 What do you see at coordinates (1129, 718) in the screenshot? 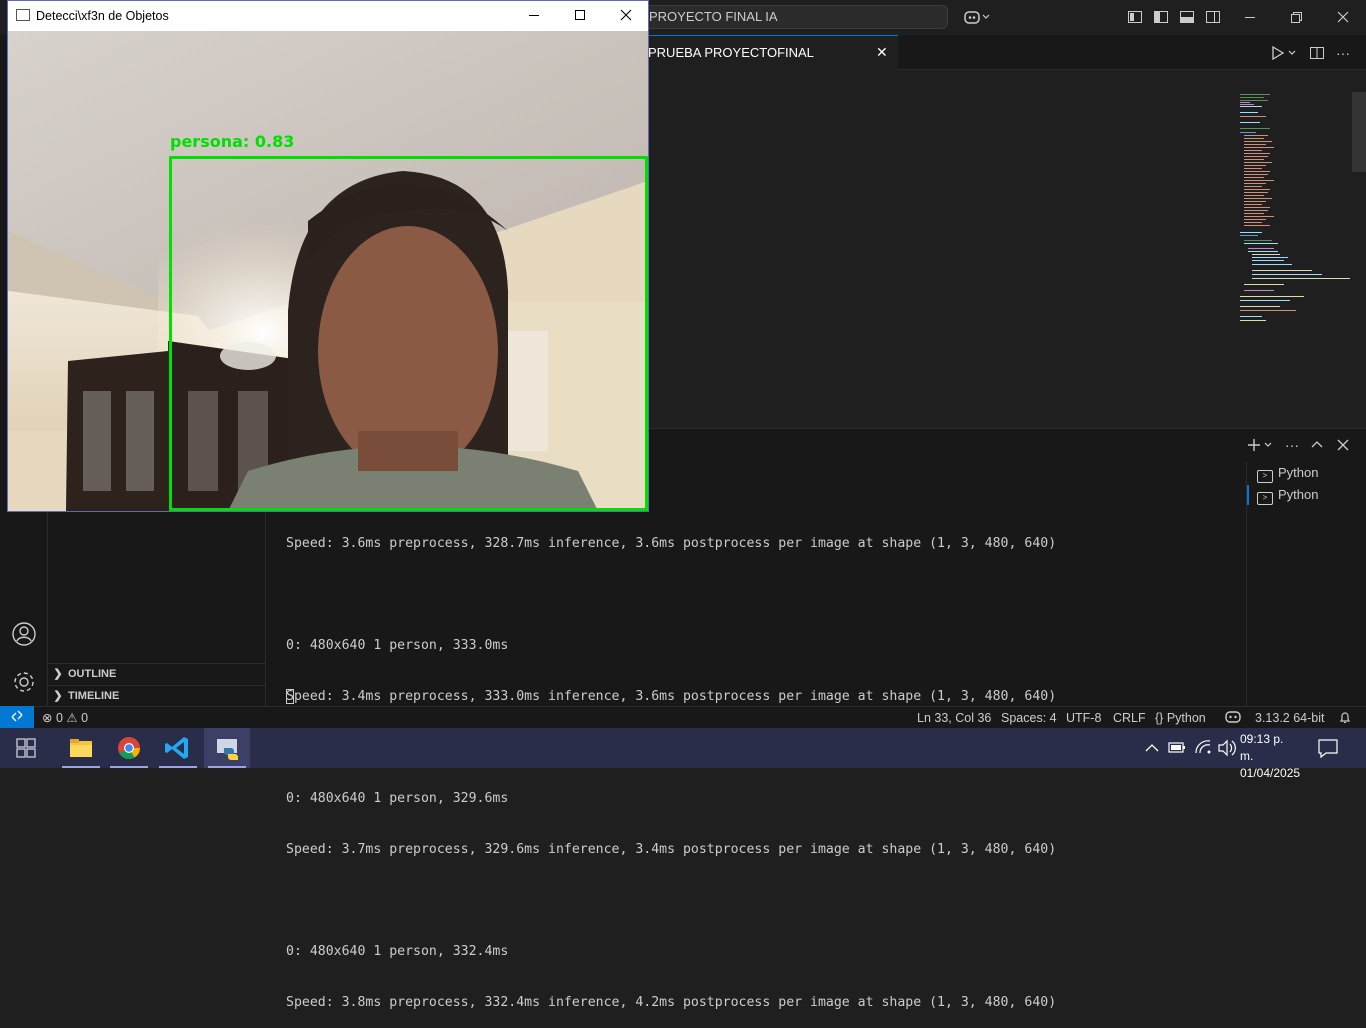
I see `end-of-line: CRLF` at bounding box center [1129, 718].